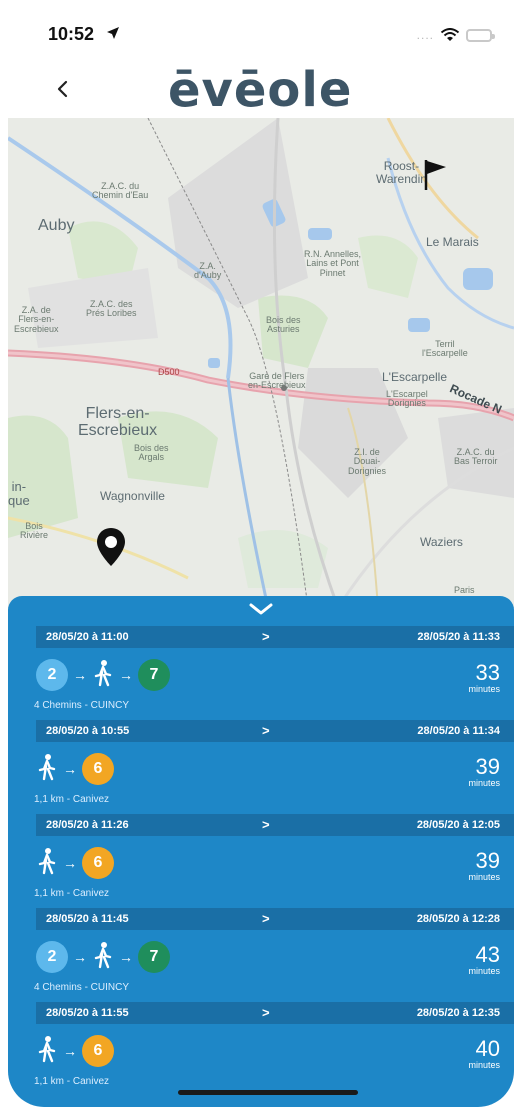  I want to click on map-label-rn: R.N. Annelles, Lains et Pont Pinnet, so click(333, 263).